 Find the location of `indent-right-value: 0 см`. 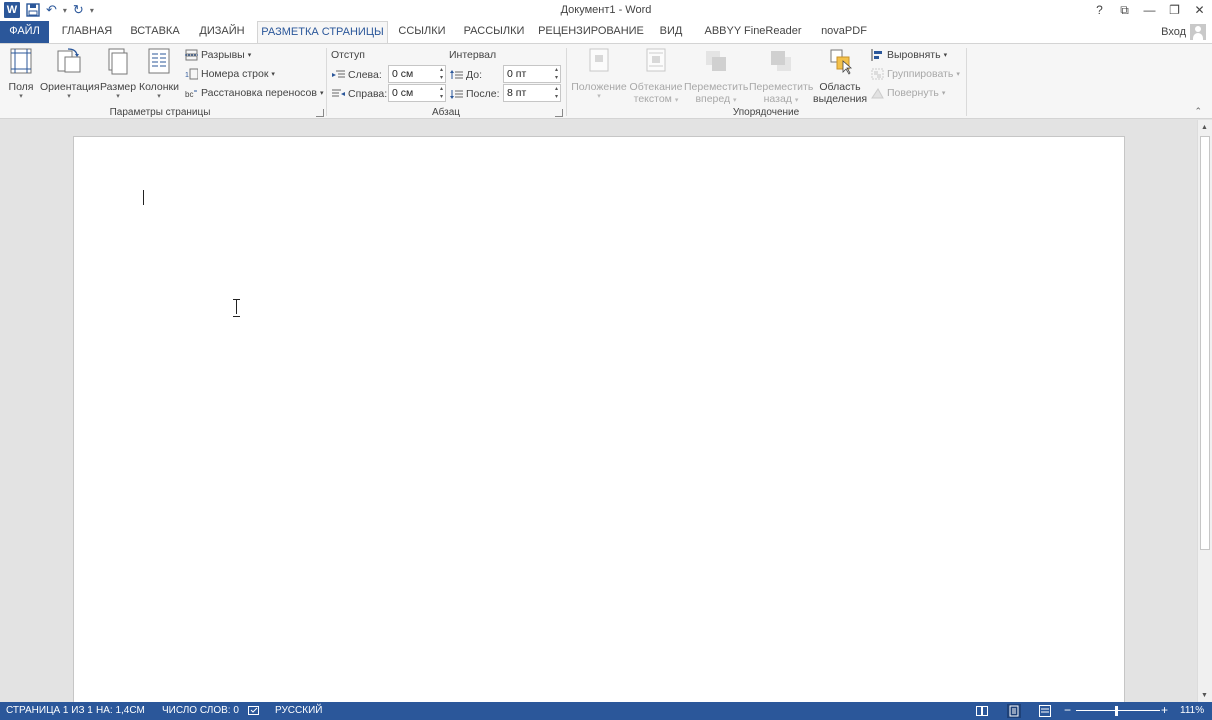

indent-right-value: 0 см is located at coordinates (403, 93).